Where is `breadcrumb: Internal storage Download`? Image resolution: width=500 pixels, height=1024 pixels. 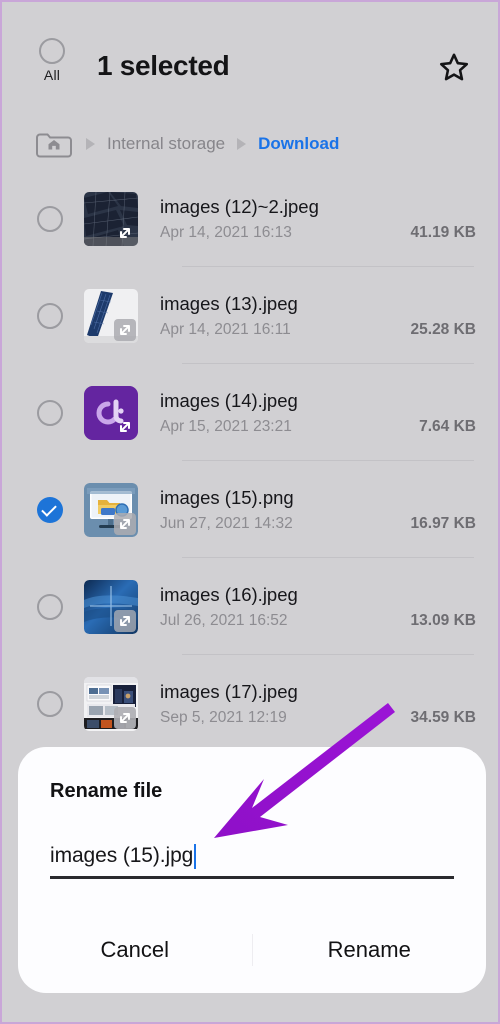
breadcrumb: Internal storage Download is located at coordinates (250, 144).